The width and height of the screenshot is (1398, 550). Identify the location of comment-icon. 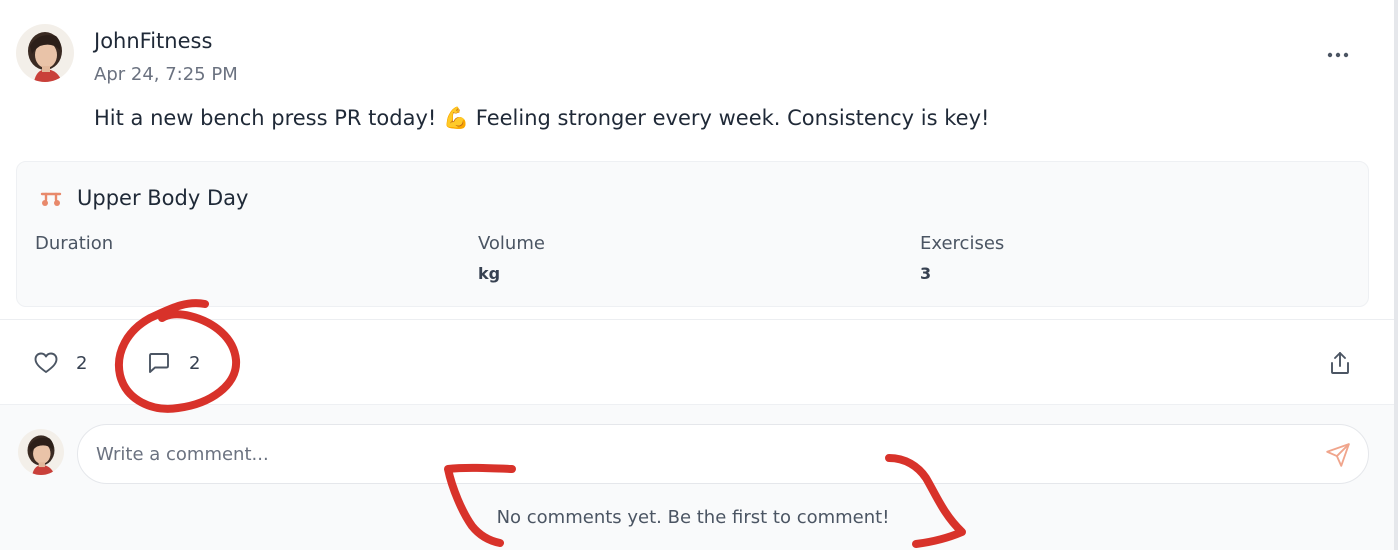
(159, 363).